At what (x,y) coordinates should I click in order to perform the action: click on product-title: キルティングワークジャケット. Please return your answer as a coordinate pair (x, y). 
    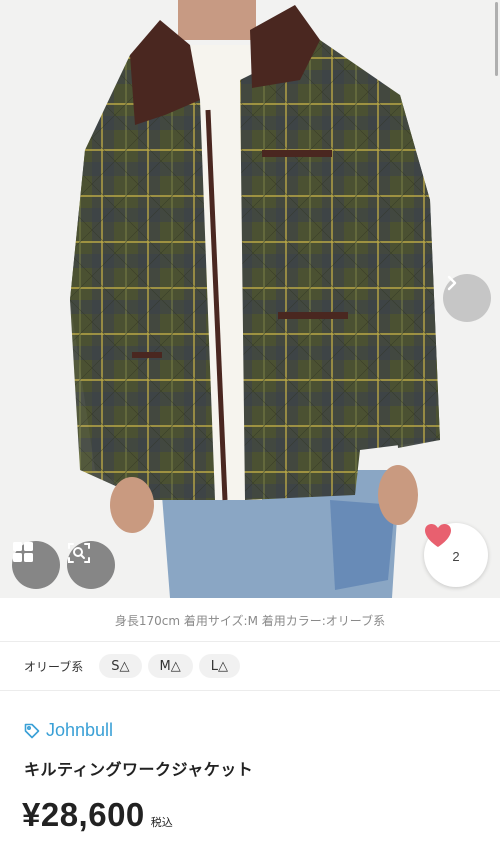
    Looking at the image, I should click on (139, 769).